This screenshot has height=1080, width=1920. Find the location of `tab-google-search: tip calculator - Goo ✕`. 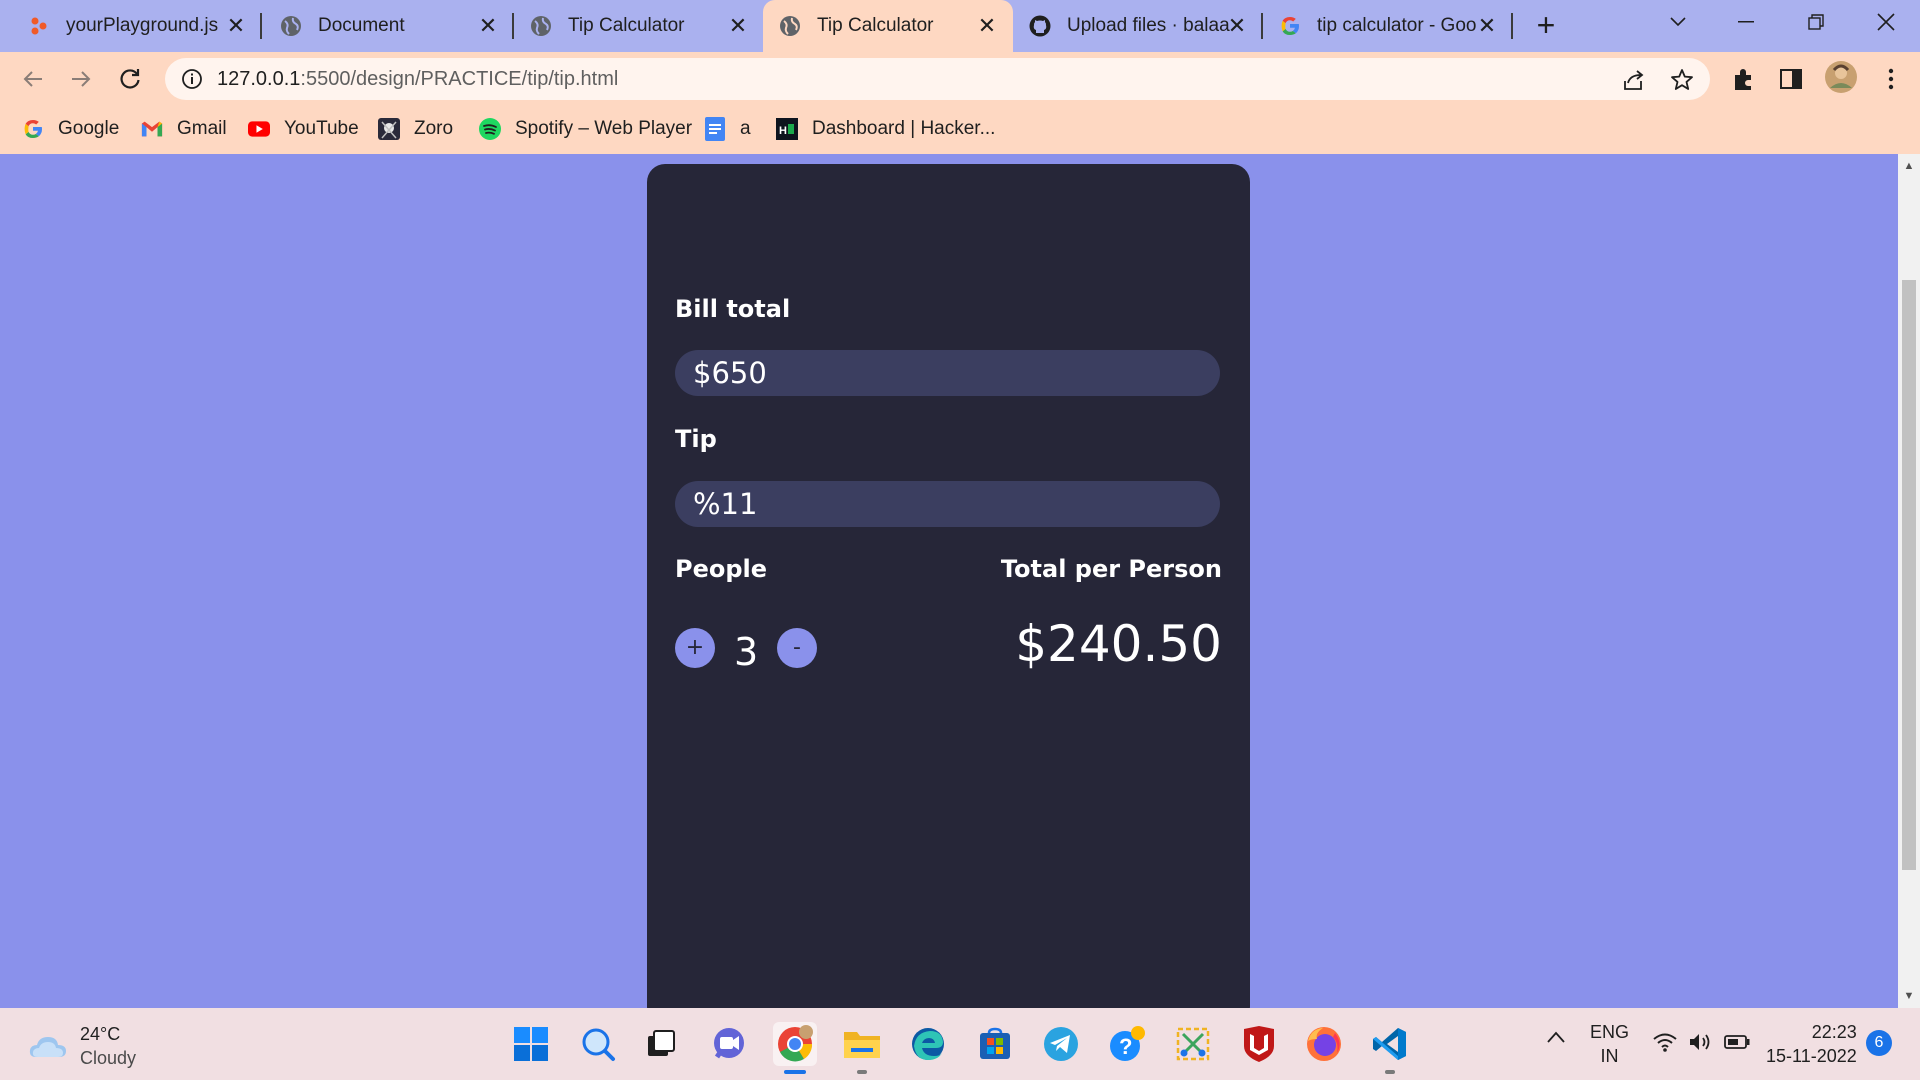

tab-google-search: tip calculator - Goo ✕ is located at coordinates (1388, 26).